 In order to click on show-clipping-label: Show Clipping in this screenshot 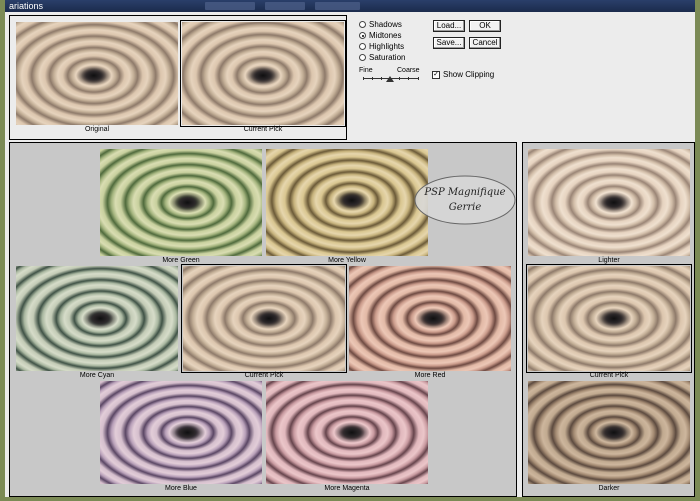, I will do `click(469, 74)`.